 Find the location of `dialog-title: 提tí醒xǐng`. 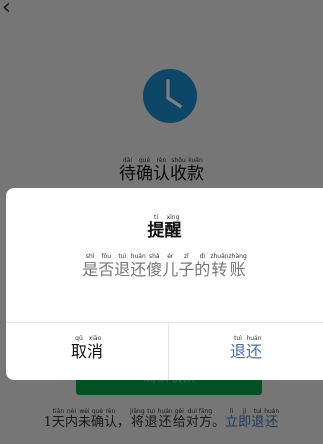

dialog-title: 提tí醒xǐng is located at coordinates (164, 227).